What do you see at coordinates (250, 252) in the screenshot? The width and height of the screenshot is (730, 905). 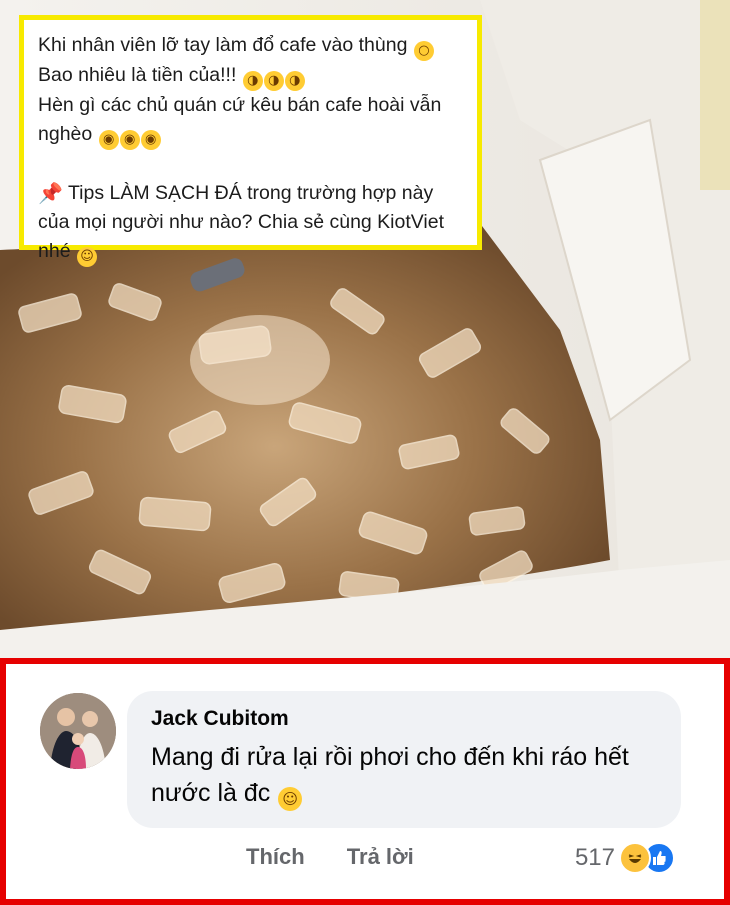 I see `tip-line: nhé ☺` at bounding box center [250, 252].